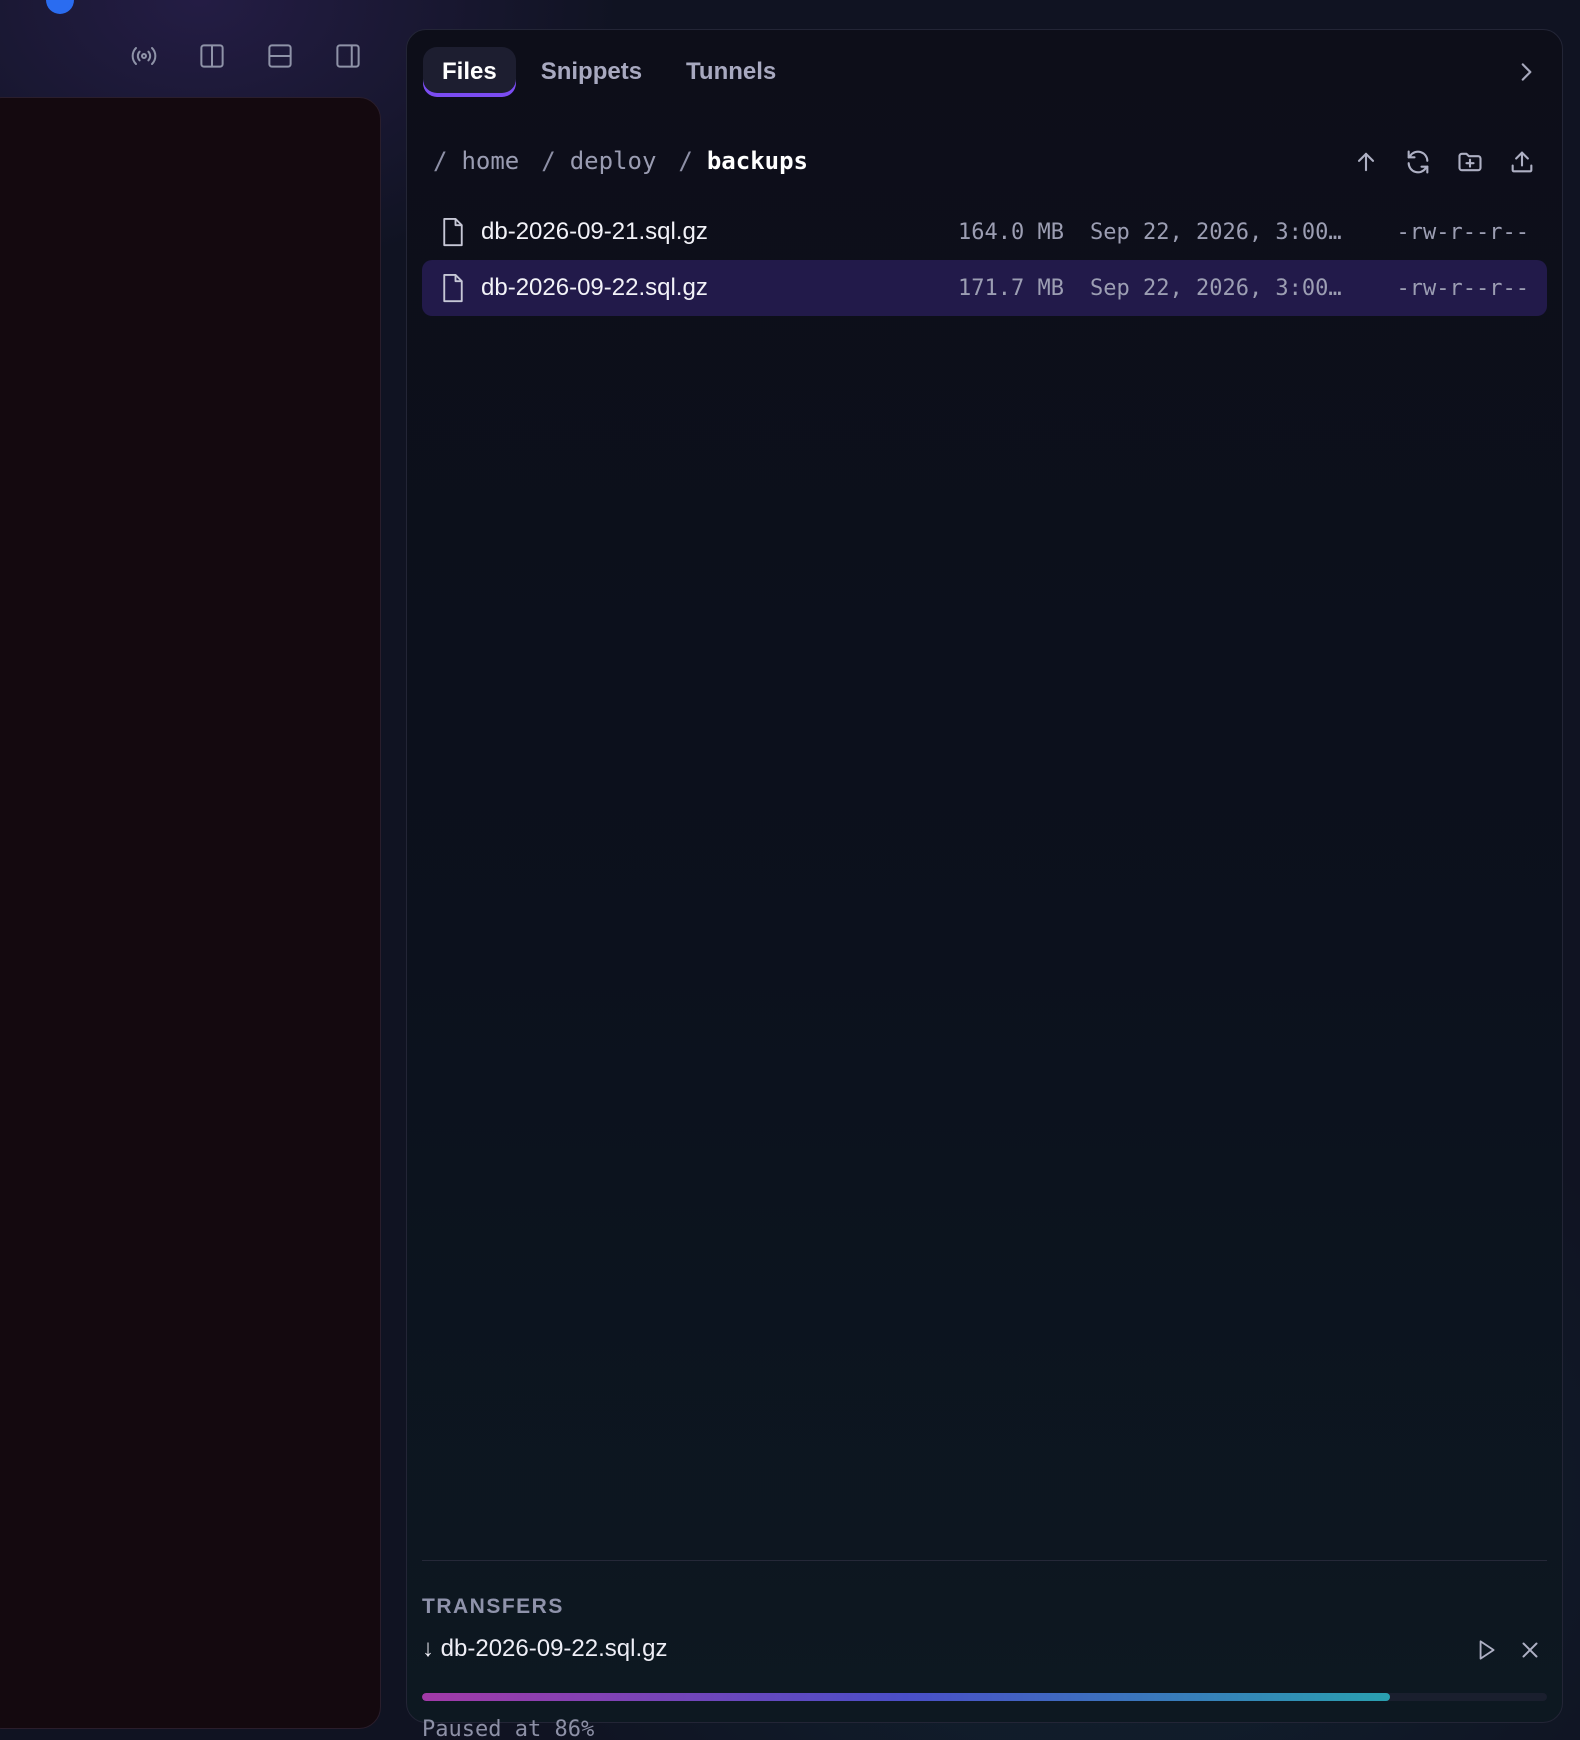  I want to click on play-icon, so click(1486, 1650).